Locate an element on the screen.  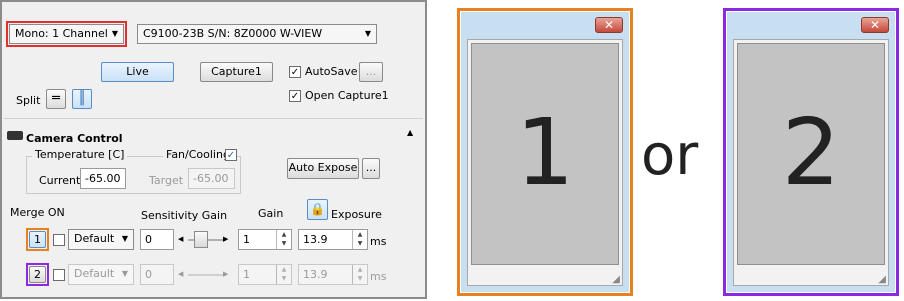
window-2-client: 2 ◢ is located at coordinates (811, 162).